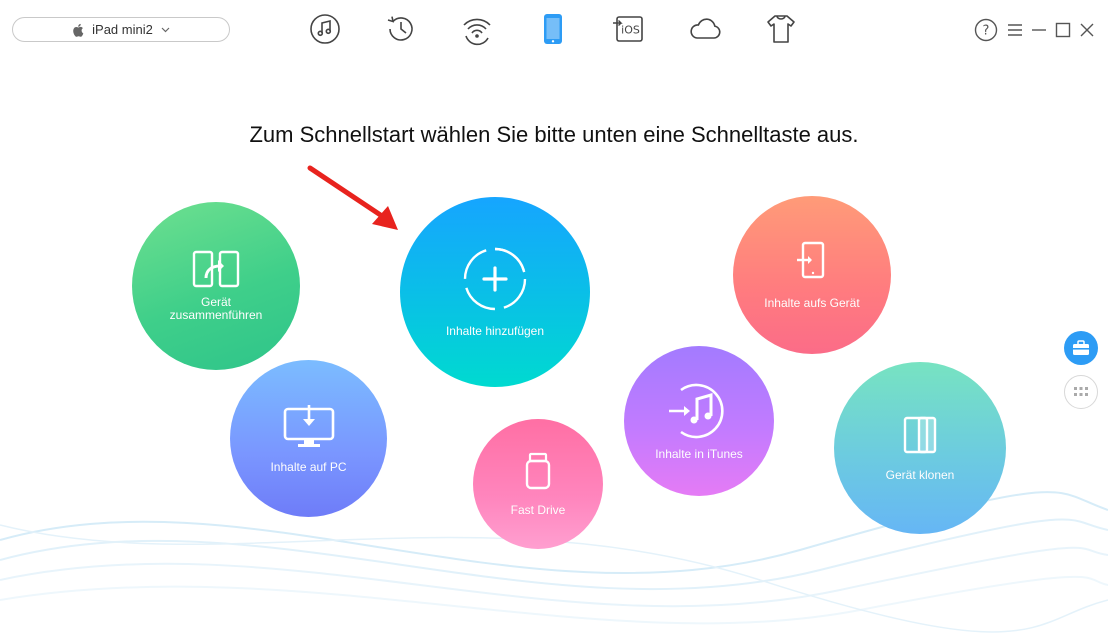 This screenshot has width=1108, height=640. I want to click on content-to-itunes-button: Inhalte in iTunes, so click(699, 421).